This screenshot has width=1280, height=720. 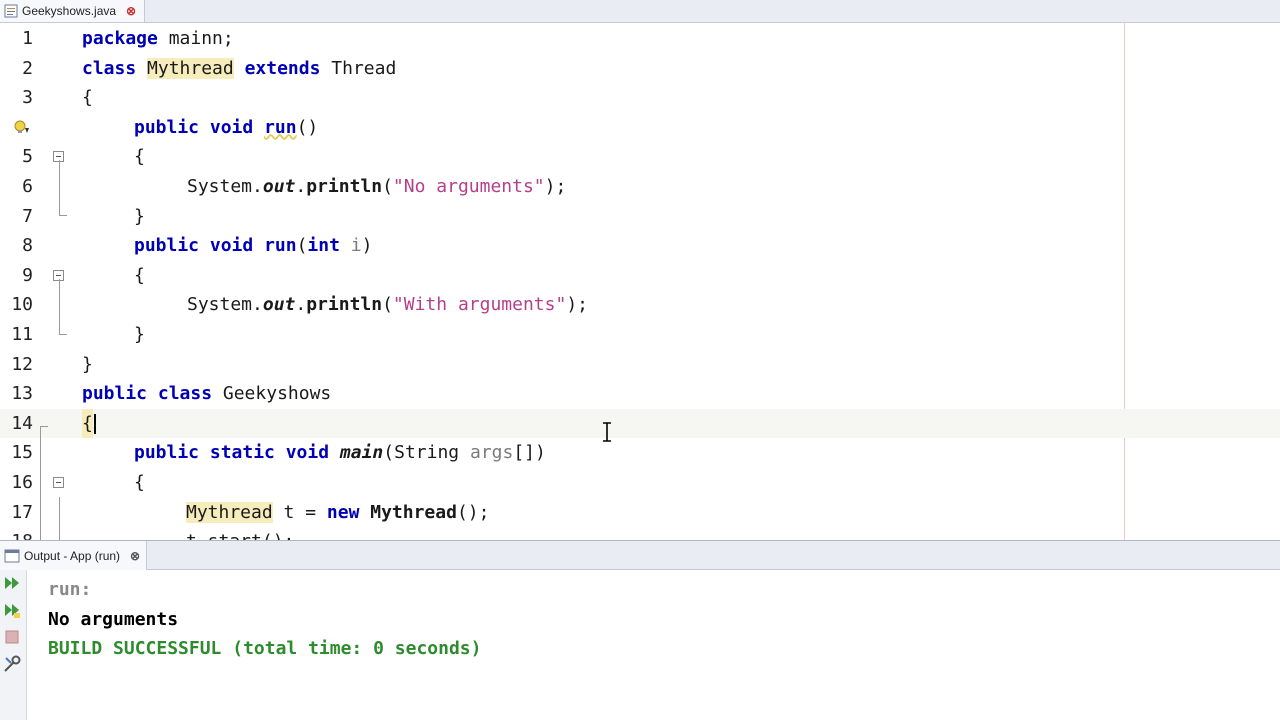 I want to click on rerun-different-icon, so click(x=12, y=610).